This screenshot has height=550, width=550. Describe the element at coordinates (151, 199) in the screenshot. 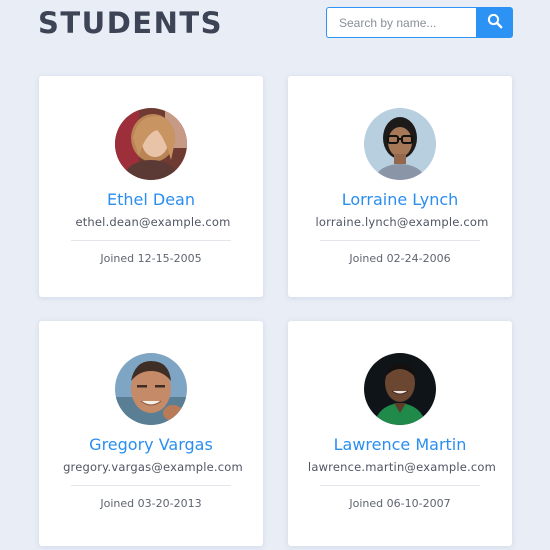

I see `student-name: Ethel Dean` at that location.